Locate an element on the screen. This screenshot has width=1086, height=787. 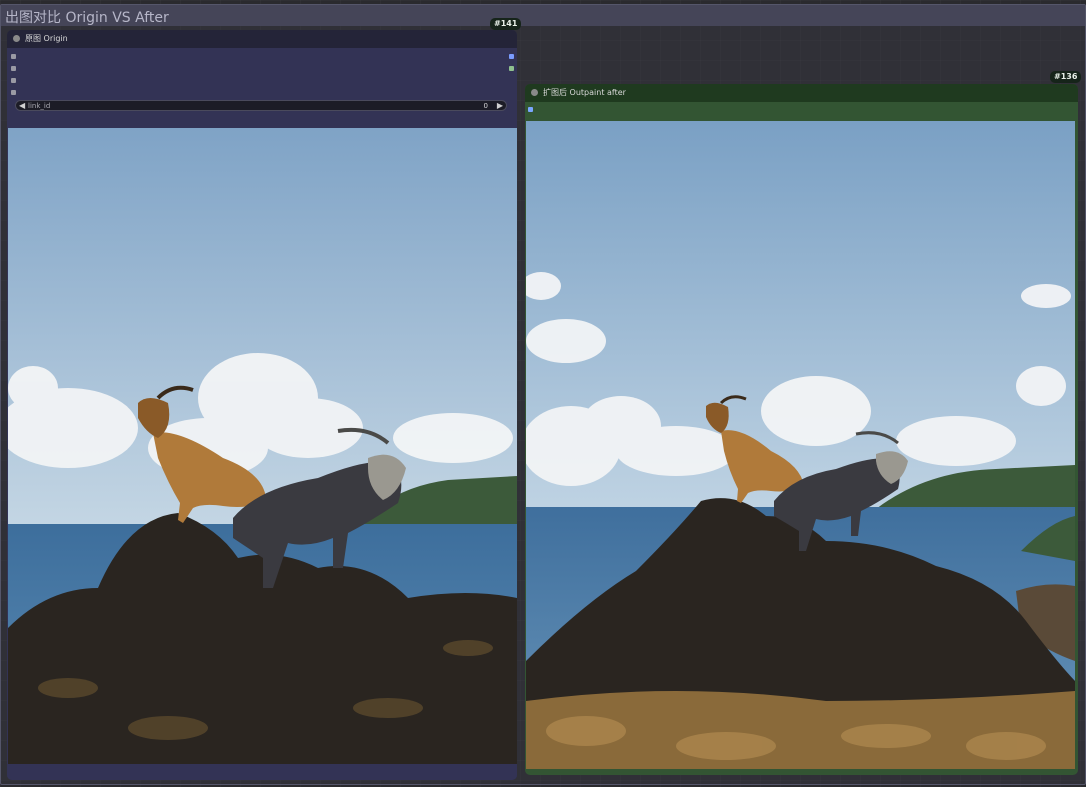
group-header: 出图对比 Origin VS After is located at coordinates (543, 15).